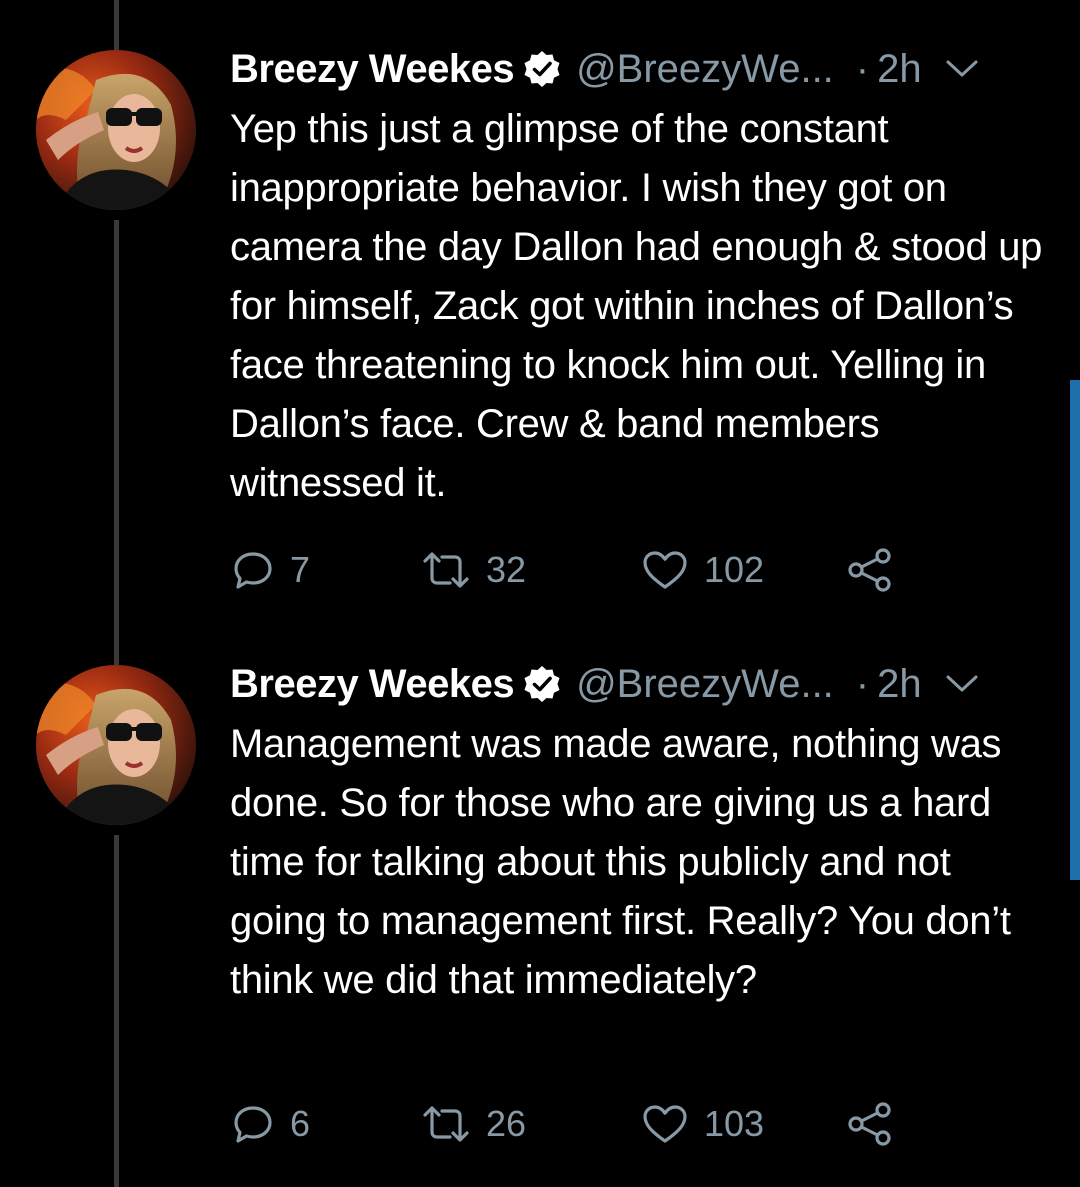  Describe the element at coordinates (530, 1124) in the screenshot. I see `retweet-button: 26` at that location.